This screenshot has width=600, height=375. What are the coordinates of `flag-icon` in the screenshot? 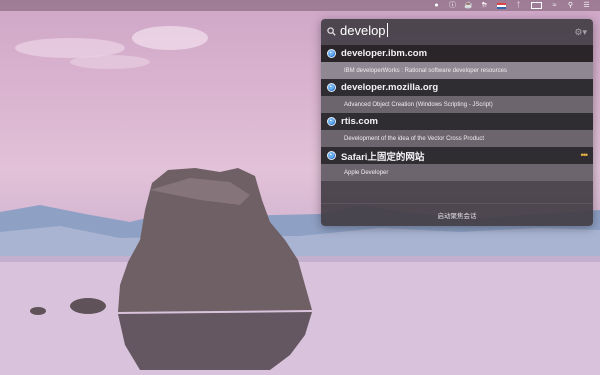 It's located at (501, 5).